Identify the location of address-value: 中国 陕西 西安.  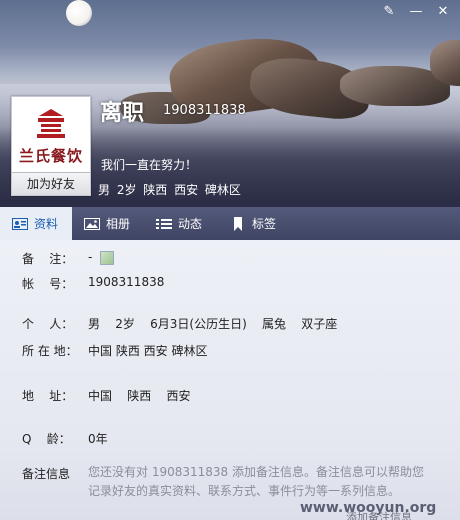
(139, 396).